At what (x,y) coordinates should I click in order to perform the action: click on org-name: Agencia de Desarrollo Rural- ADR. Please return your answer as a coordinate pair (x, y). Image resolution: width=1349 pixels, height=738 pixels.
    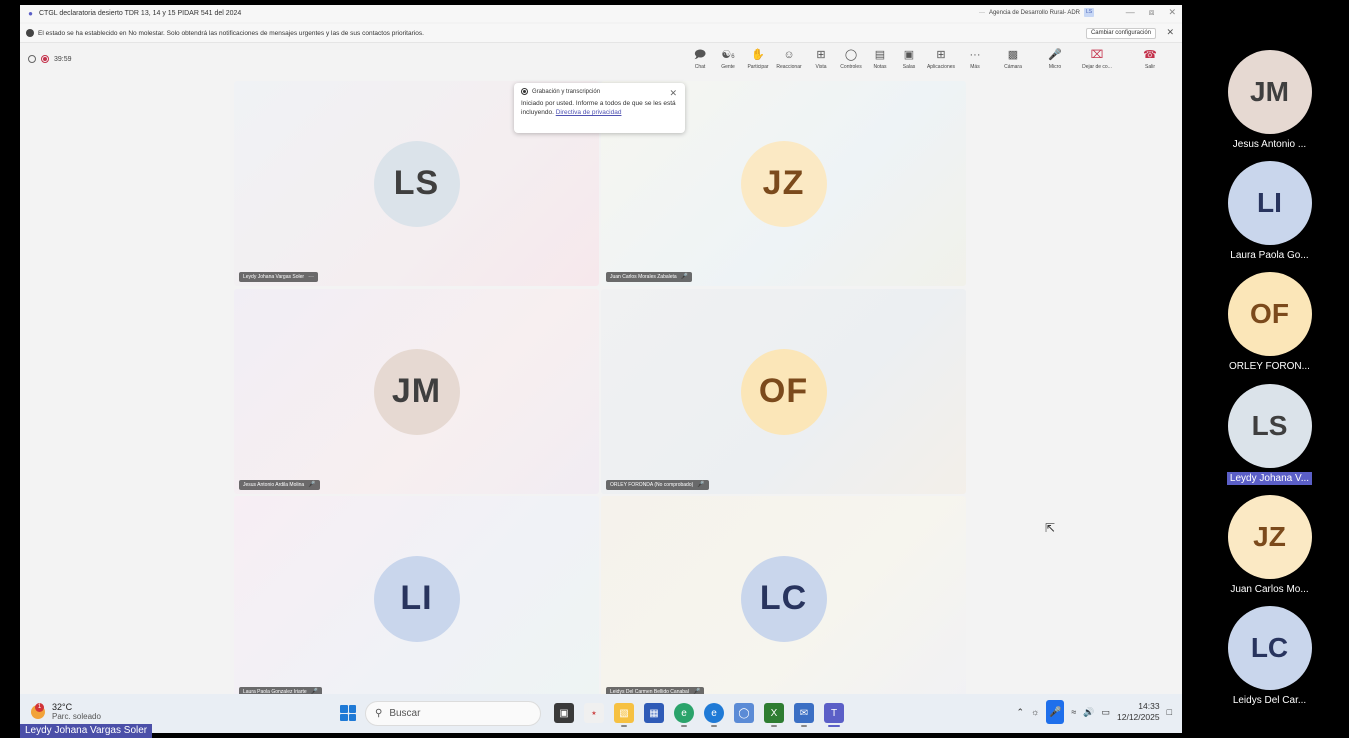
    Looking at the image, I should click on (1034, 12).